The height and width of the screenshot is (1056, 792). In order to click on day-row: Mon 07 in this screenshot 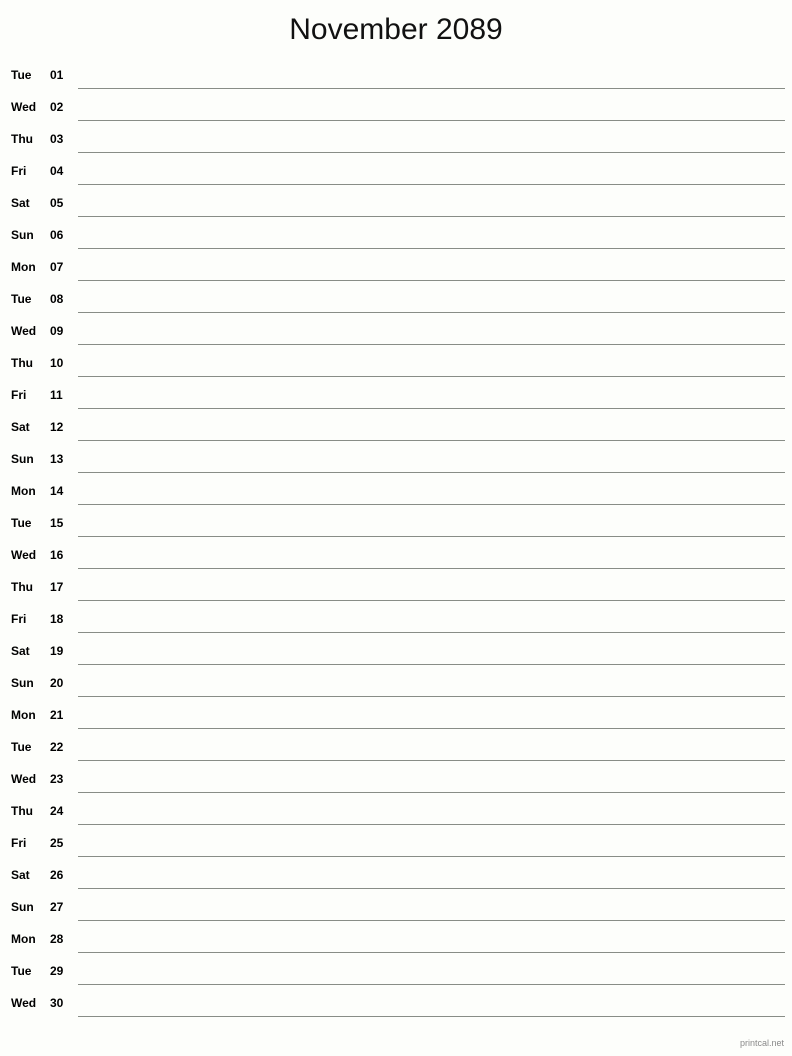, I will do `click(396, 270)`.